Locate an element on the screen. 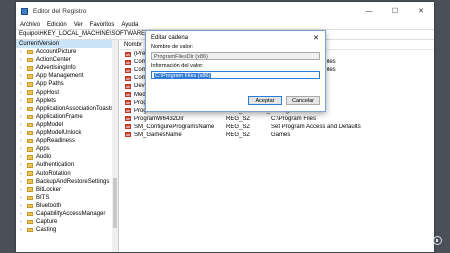 This screenshot has height=253, width=450. value-name: SM_GamesName is located at coordinates (158, 134).